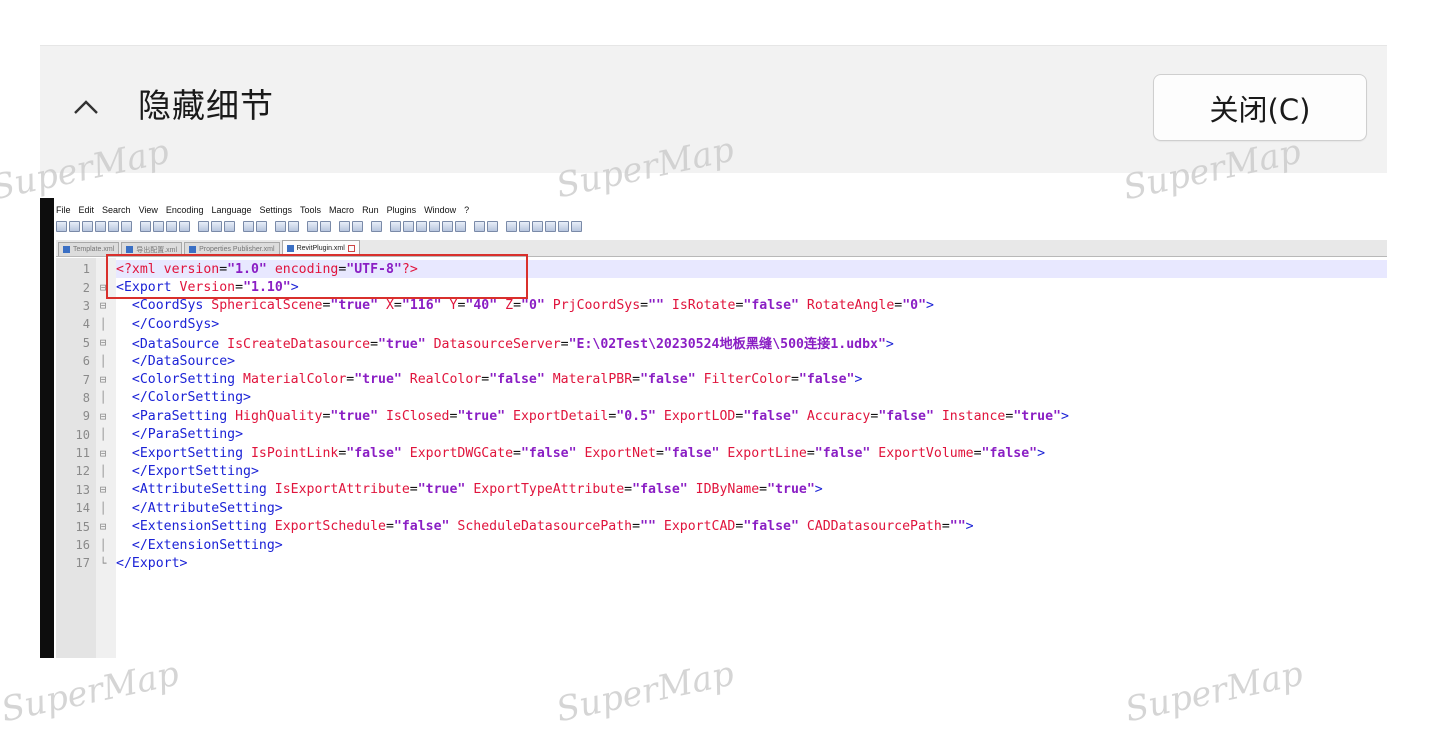 Image resolution: width=1443 pixels, height=732 pixels. I want to click on toolbar-separator, so click(386, 226).